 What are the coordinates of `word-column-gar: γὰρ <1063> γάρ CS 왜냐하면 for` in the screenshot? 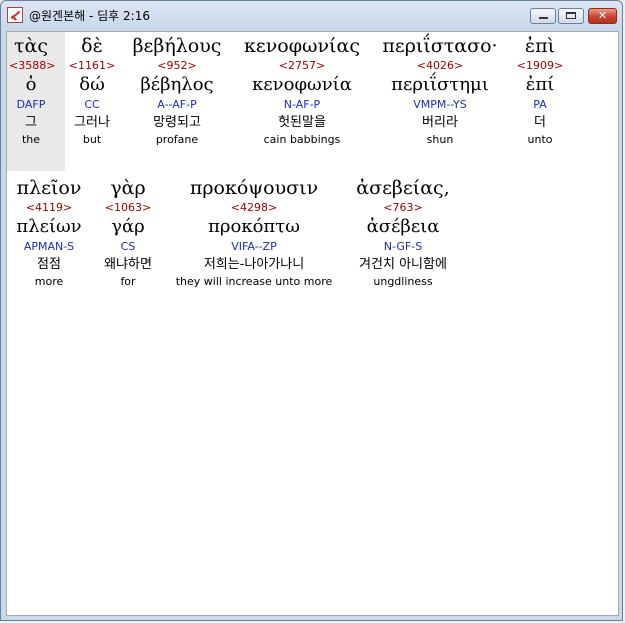 It's located at (128, 233).